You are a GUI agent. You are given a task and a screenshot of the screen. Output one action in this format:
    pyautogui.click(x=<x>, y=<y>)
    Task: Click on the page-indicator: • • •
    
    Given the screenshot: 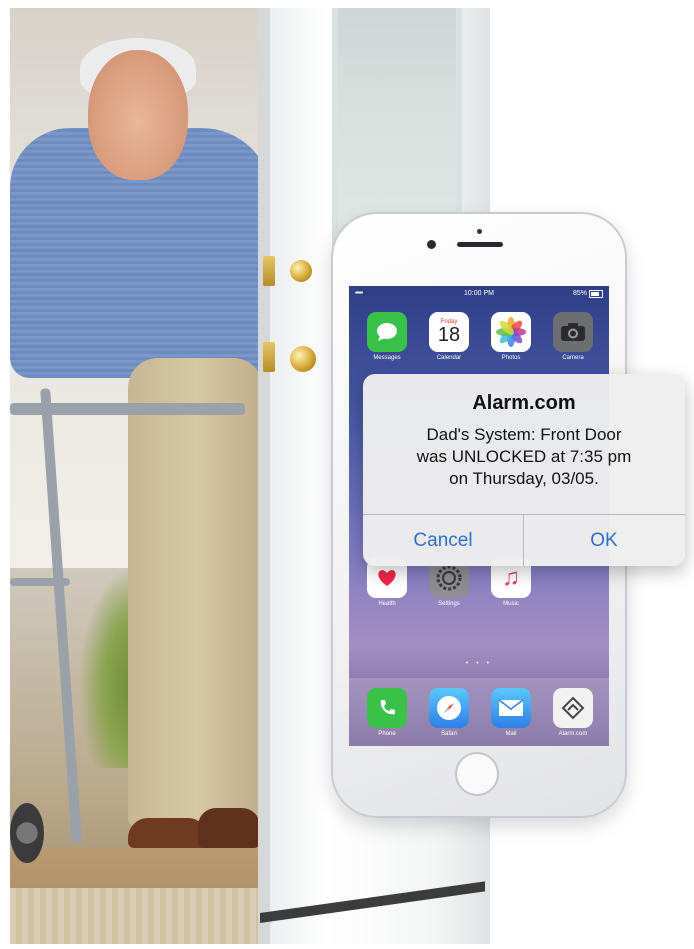 What is the action you would take?
    pyautogui.click(x=479, y=663)
    